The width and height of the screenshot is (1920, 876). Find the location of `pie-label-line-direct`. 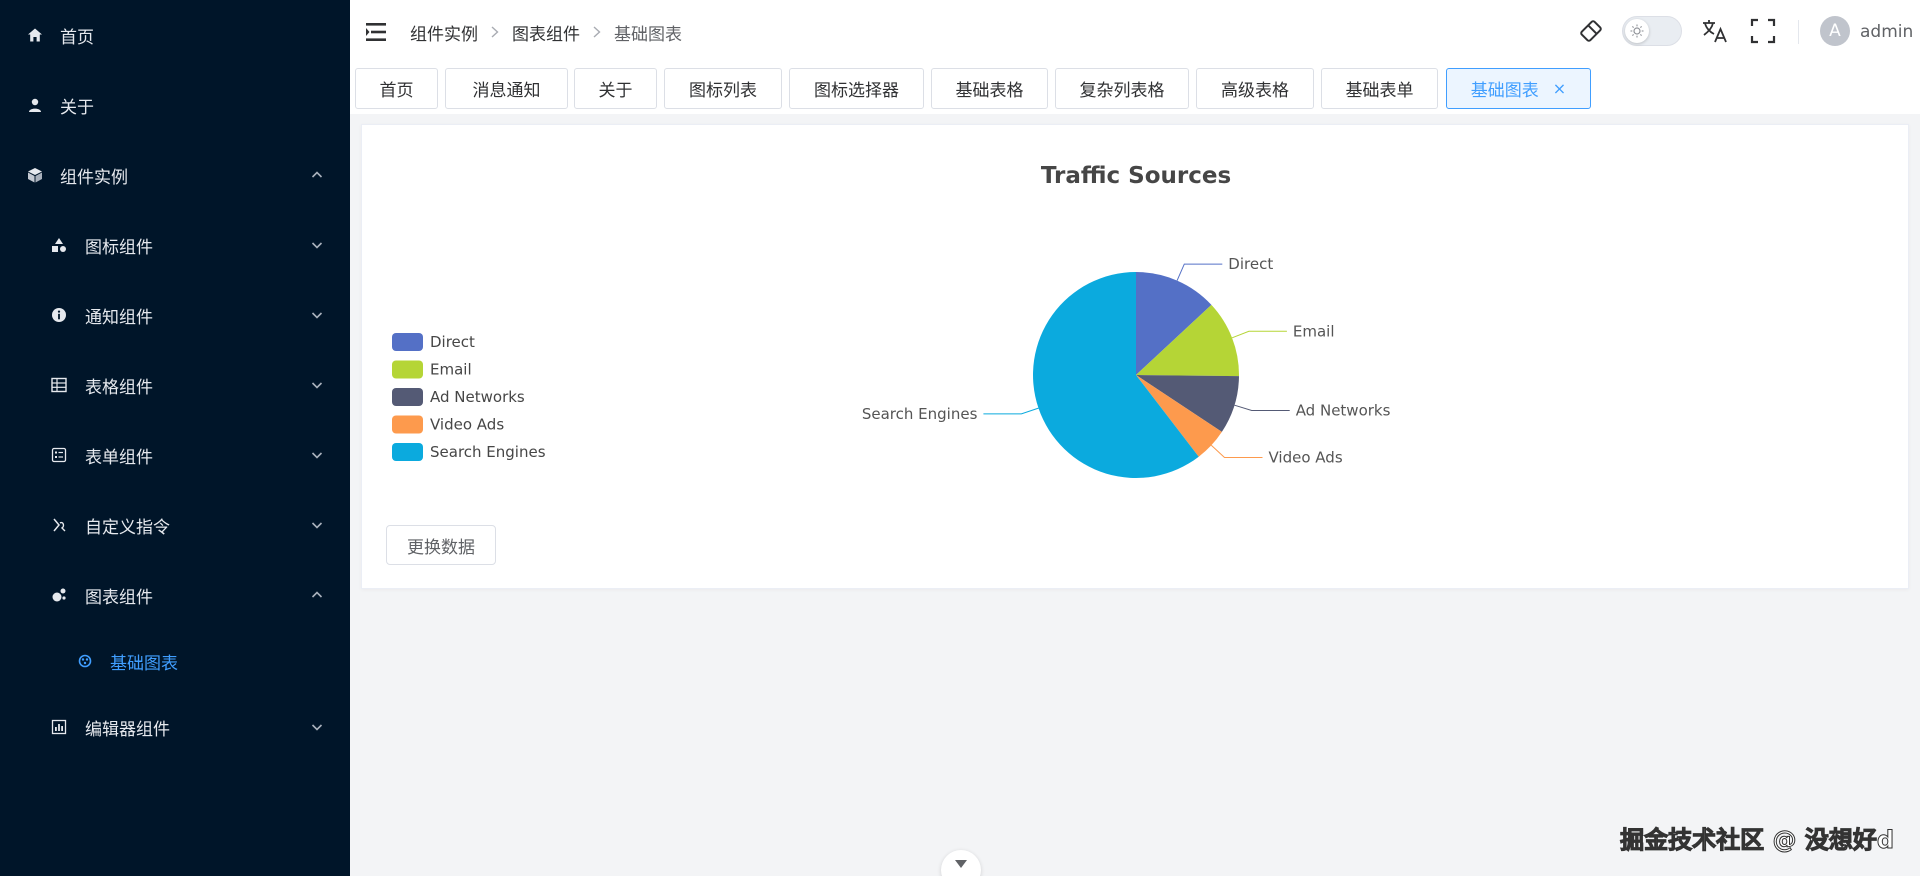

pie-label-line-direct is located at coordinates (1199, 272).